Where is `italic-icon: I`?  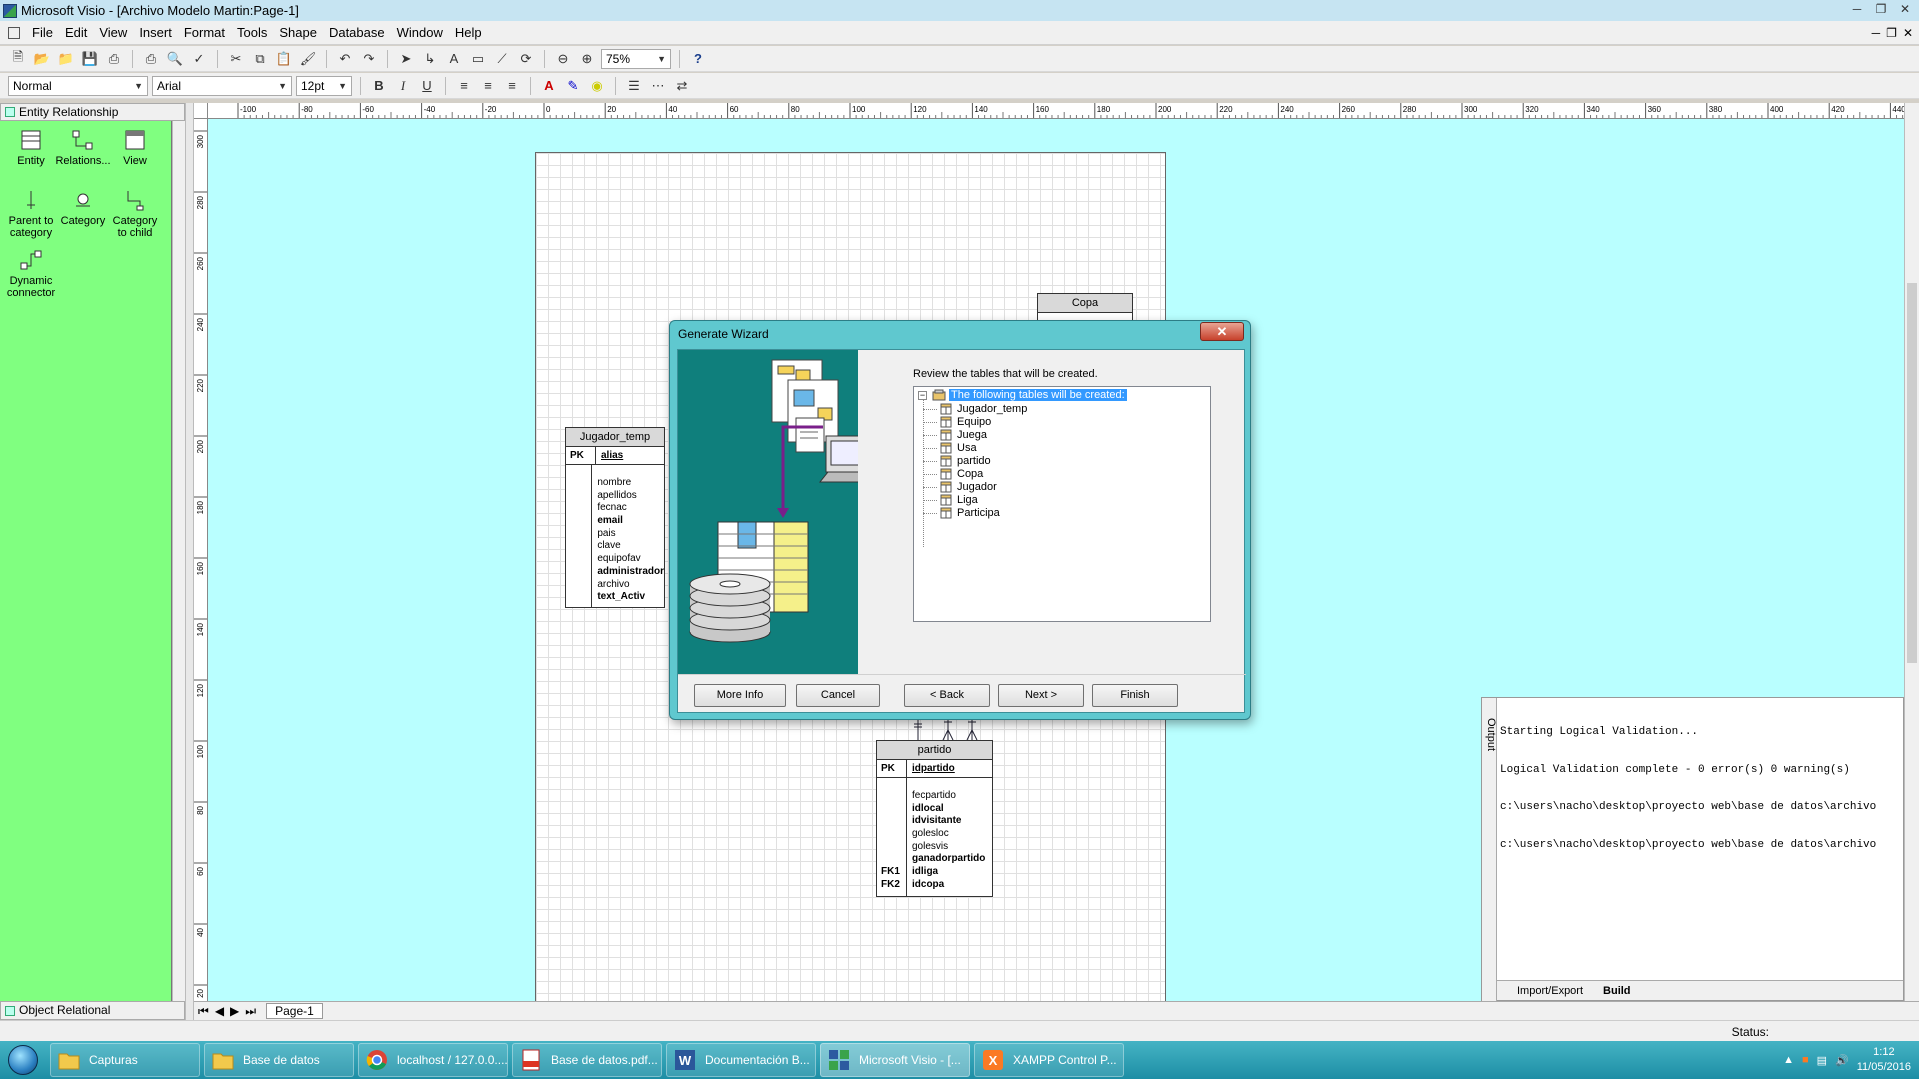 italic-icon: I is located at coordinates (403, 86).